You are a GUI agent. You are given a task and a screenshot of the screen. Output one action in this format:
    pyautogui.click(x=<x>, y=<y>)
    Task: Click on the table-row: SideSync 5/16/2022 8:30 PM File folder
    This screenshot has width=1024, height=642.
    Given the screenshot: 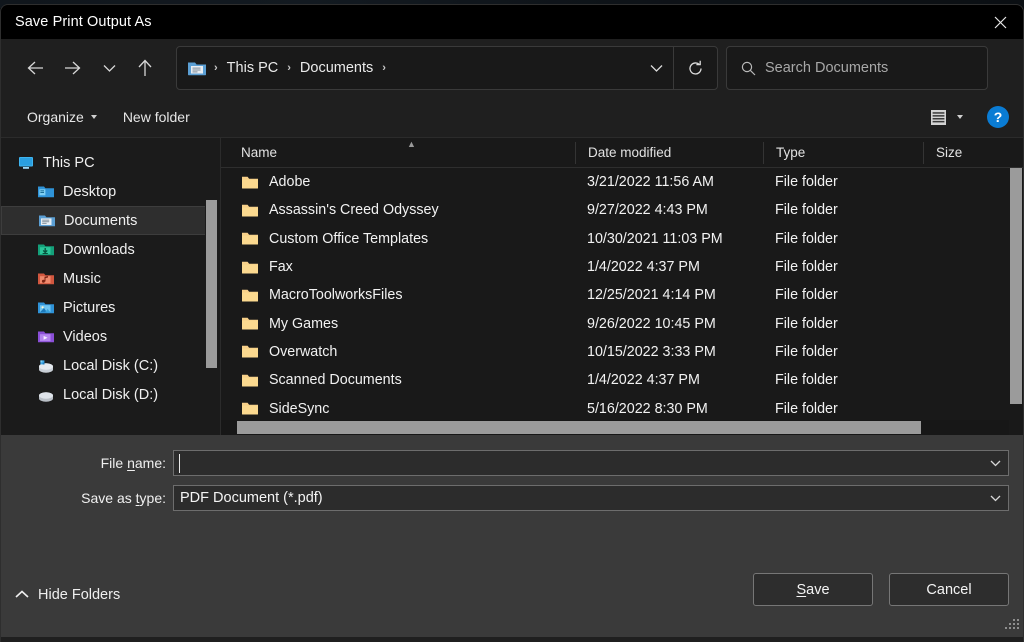 What is the action you would take?
    pyautogui.click(x=622, y=408)
    